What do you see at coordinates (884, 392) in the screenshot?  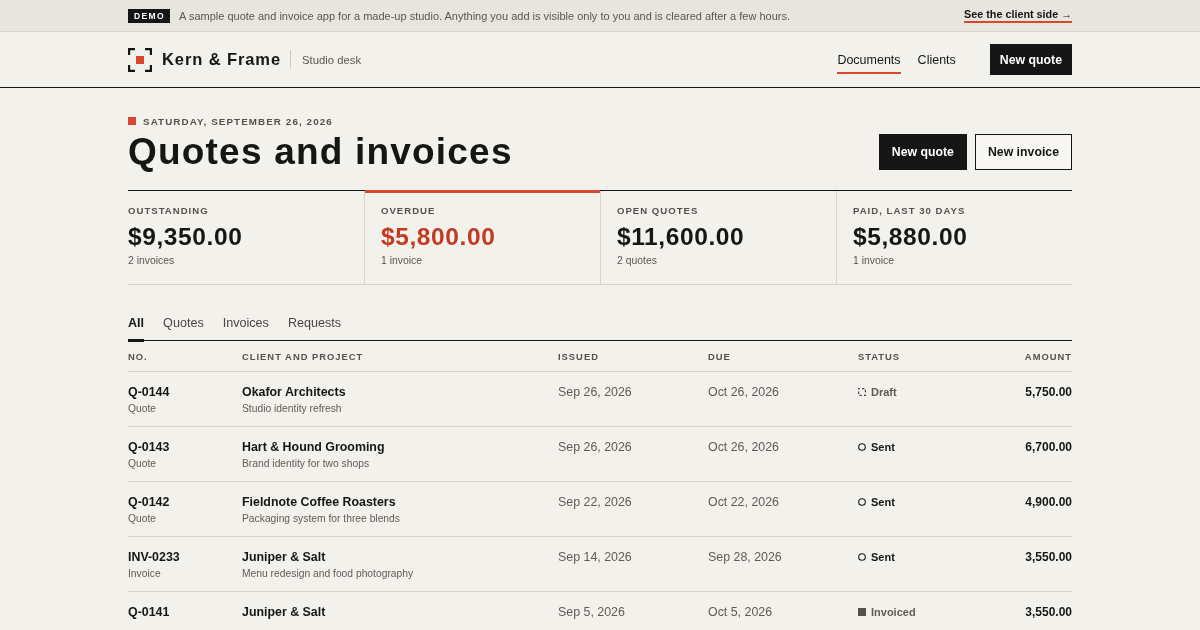 I see `status-label: Draft` at bounding box center [884, 392].